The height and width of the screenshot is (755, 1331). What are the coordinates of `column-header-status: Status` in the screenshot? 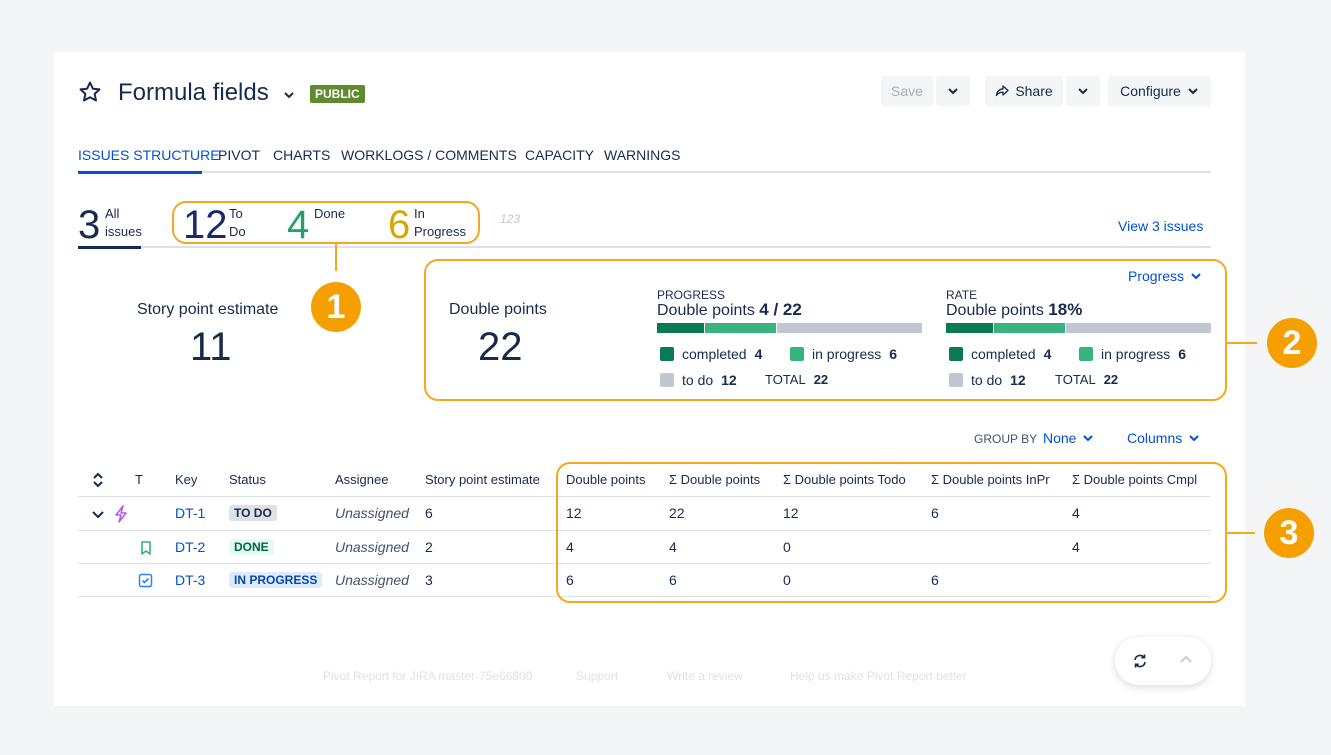 It's located at (247, 479).